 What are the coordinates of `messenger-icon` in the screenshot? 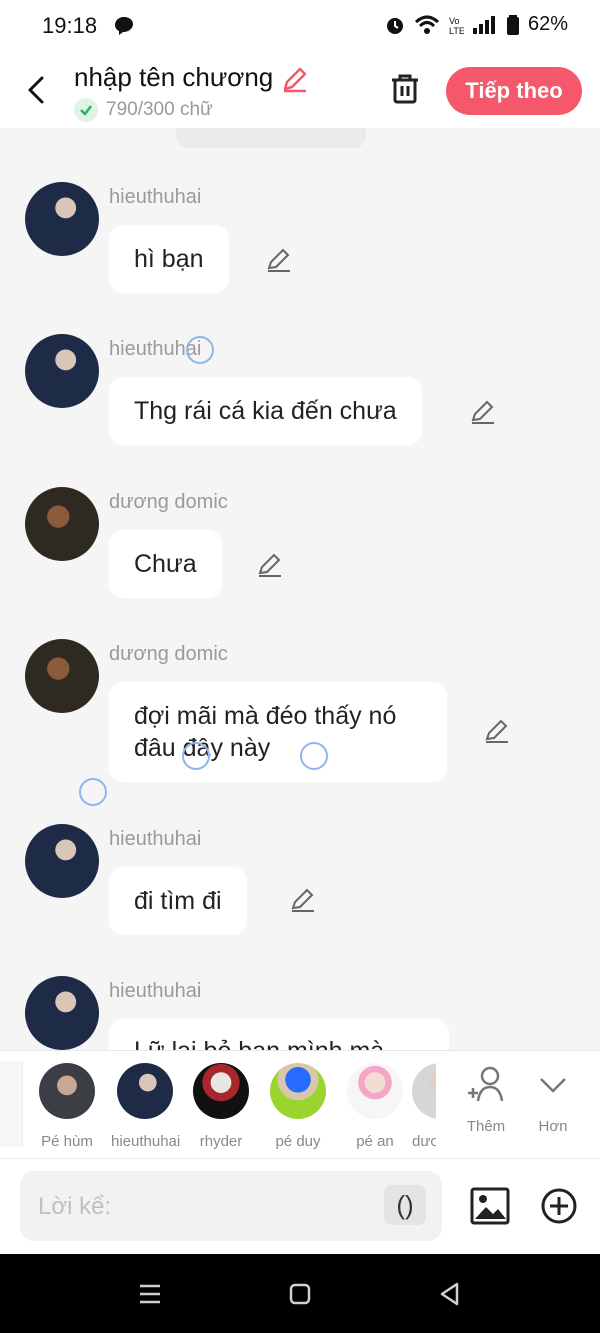 It's located at (124, 26).